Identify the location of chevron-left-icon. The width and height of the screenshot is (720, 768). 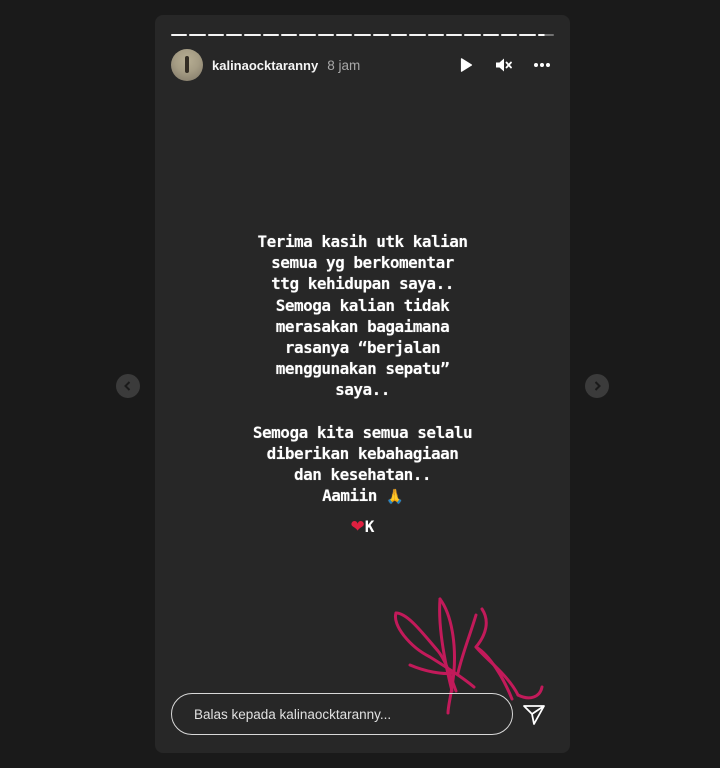
(127, 386).